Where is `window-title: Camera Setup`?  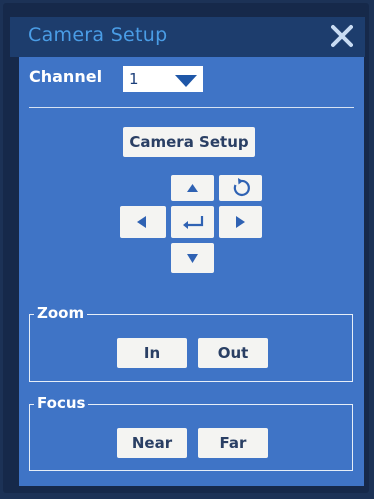 window-title: Camera Setup is located at coordinates (98, 35).